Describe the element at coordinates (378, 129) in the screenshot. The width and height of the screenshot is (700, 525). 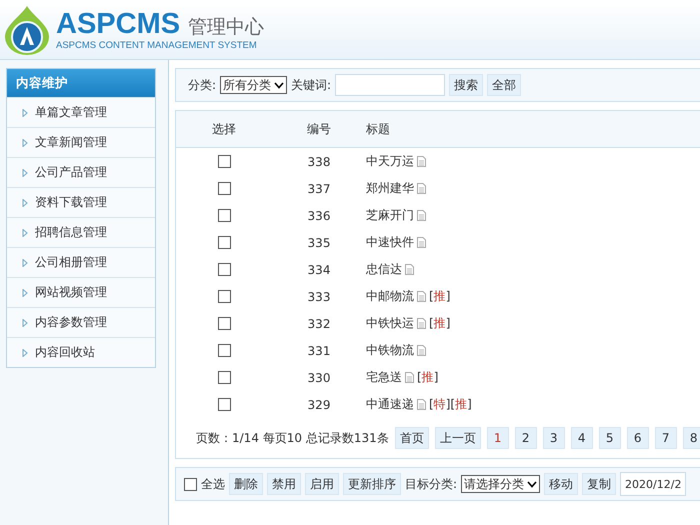
I see `column-header: 标题` at that location.